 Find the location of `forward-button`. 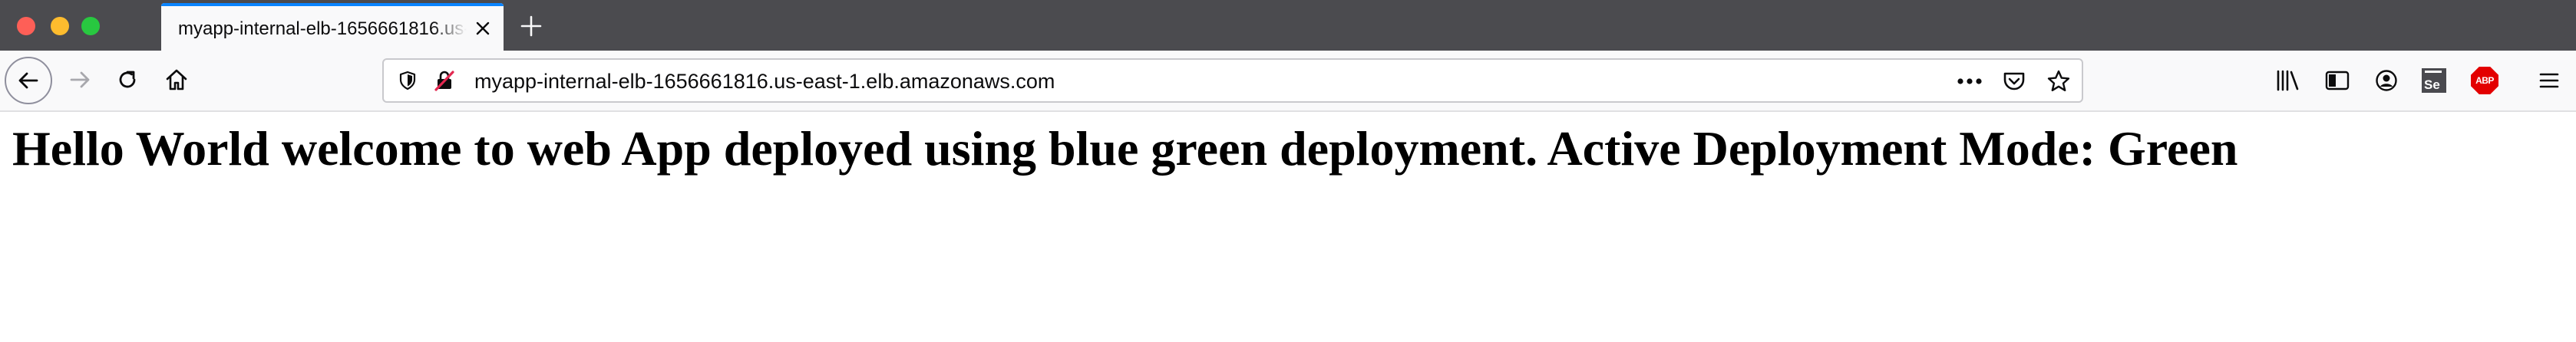

forward-button is located at coordinates (79, 79).